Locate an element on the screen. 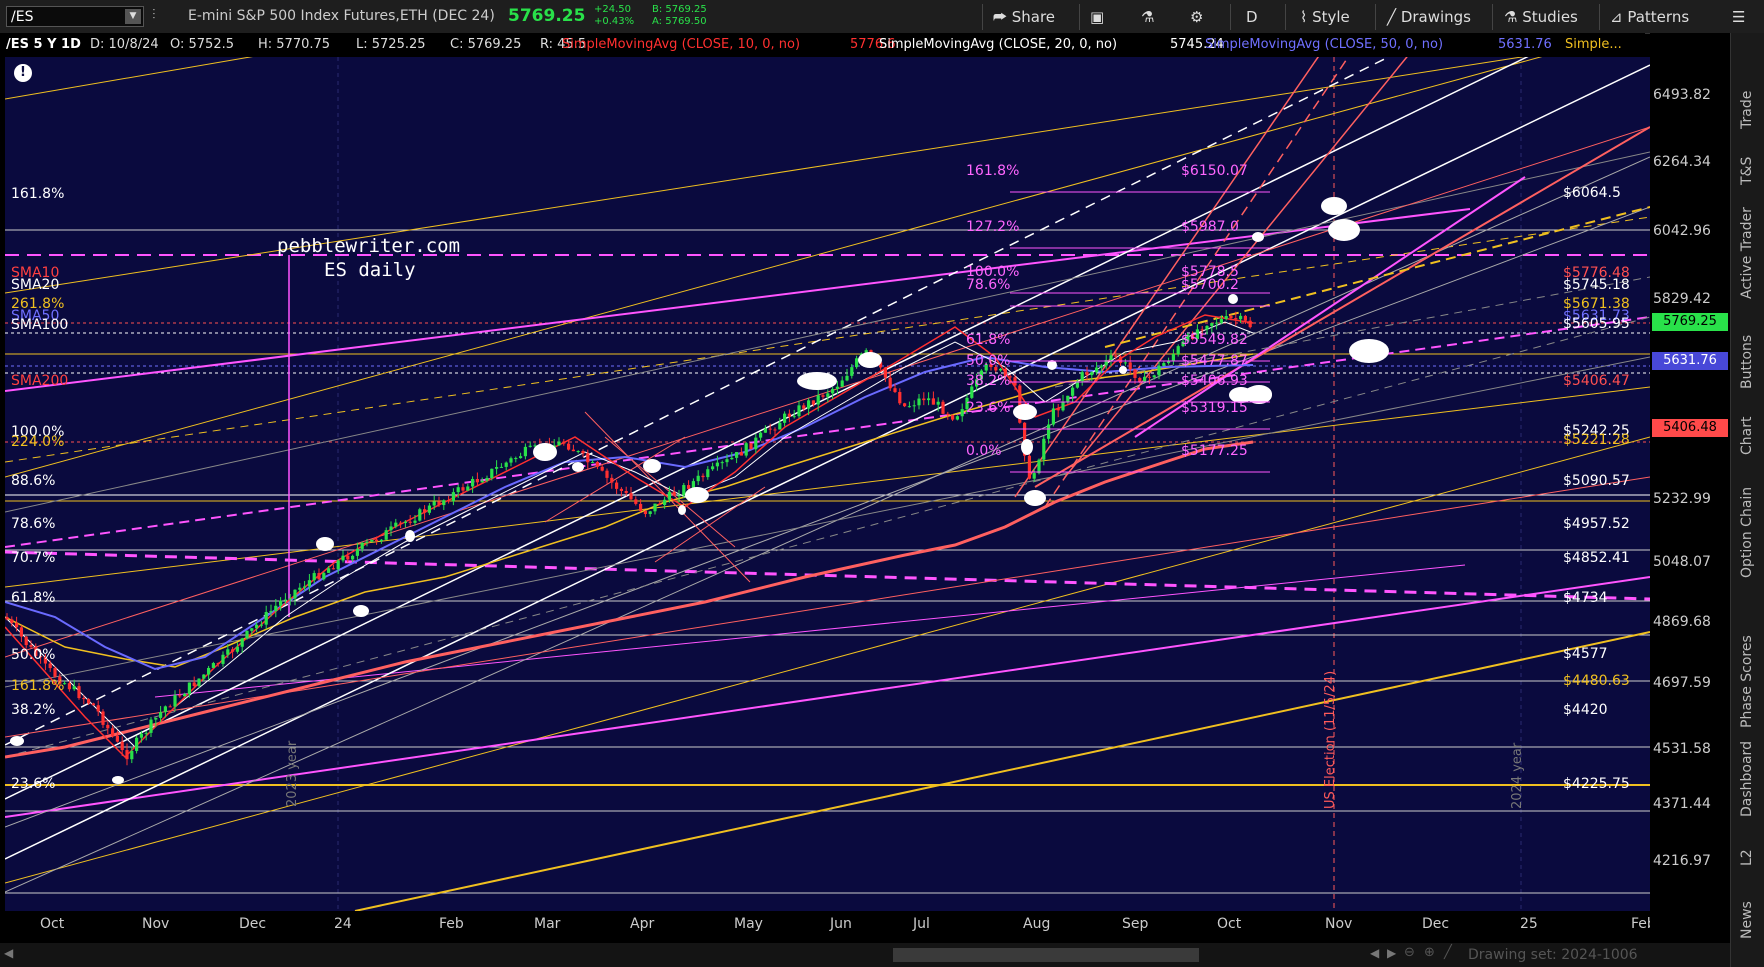 The width and height of the screenshot is (1764, 967). time-axis-label: Sep is located at coordinates (1135, 924).